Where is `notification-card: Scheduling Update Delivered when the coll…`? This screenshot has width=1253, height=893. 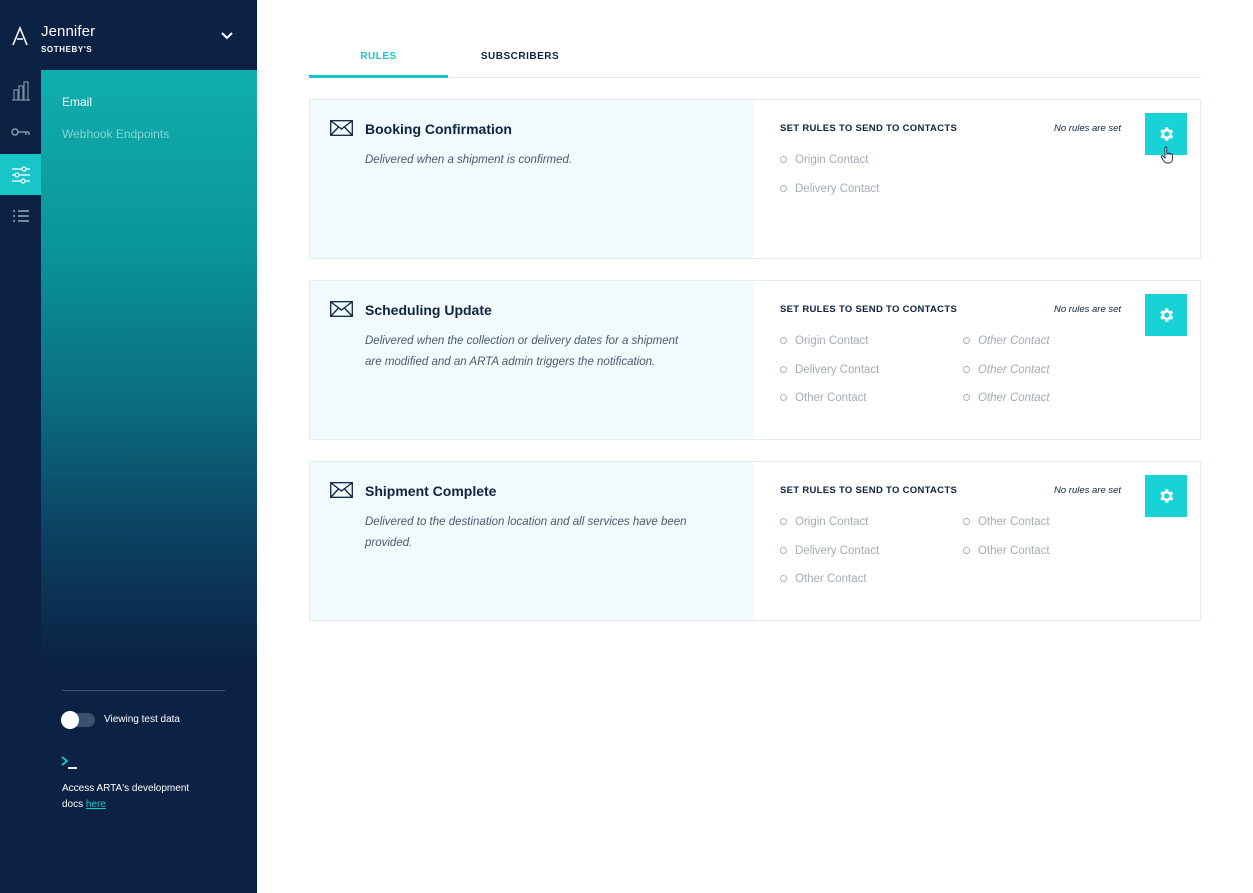
notification-card: Scheduling Update Delivered when the coll… is located at coordinates (755, 360).